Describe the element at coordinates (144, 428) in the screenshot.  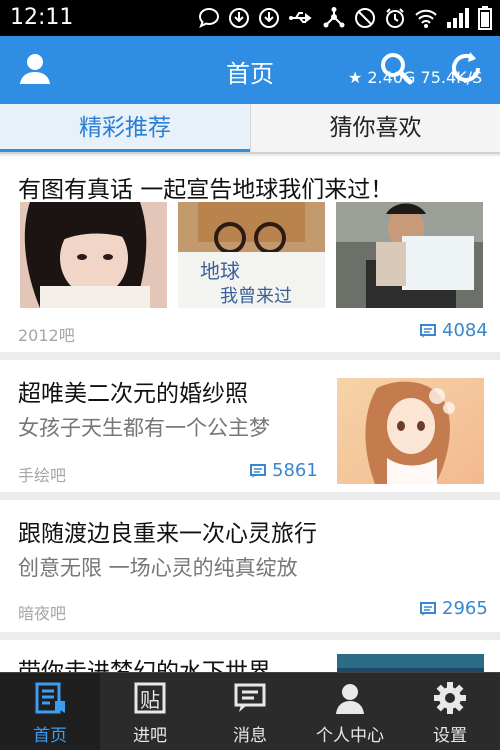
I see `post-subtitle: 女孩子天生都有一个公主梦` at that location.